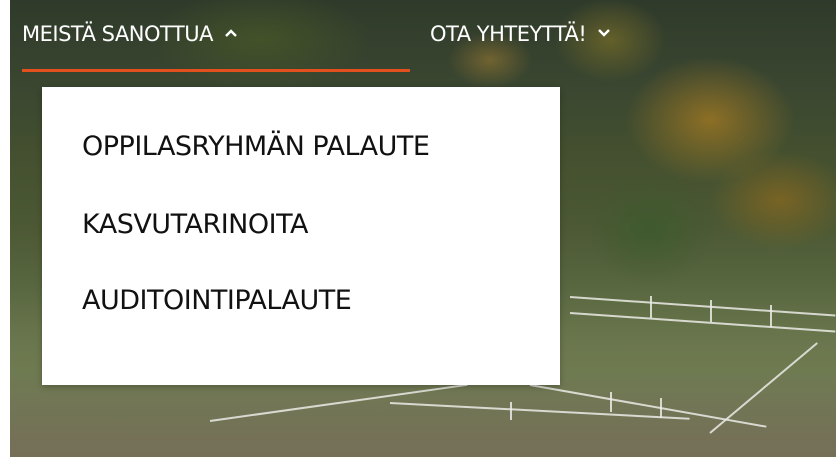 The width and height of the screenshot is (836, 457). What do you see at coordinates (195, 224) in the screenshot?
I see `menu-item-kasvutarinoita: Kasvutarinoita` at bounding box center [195, 224].